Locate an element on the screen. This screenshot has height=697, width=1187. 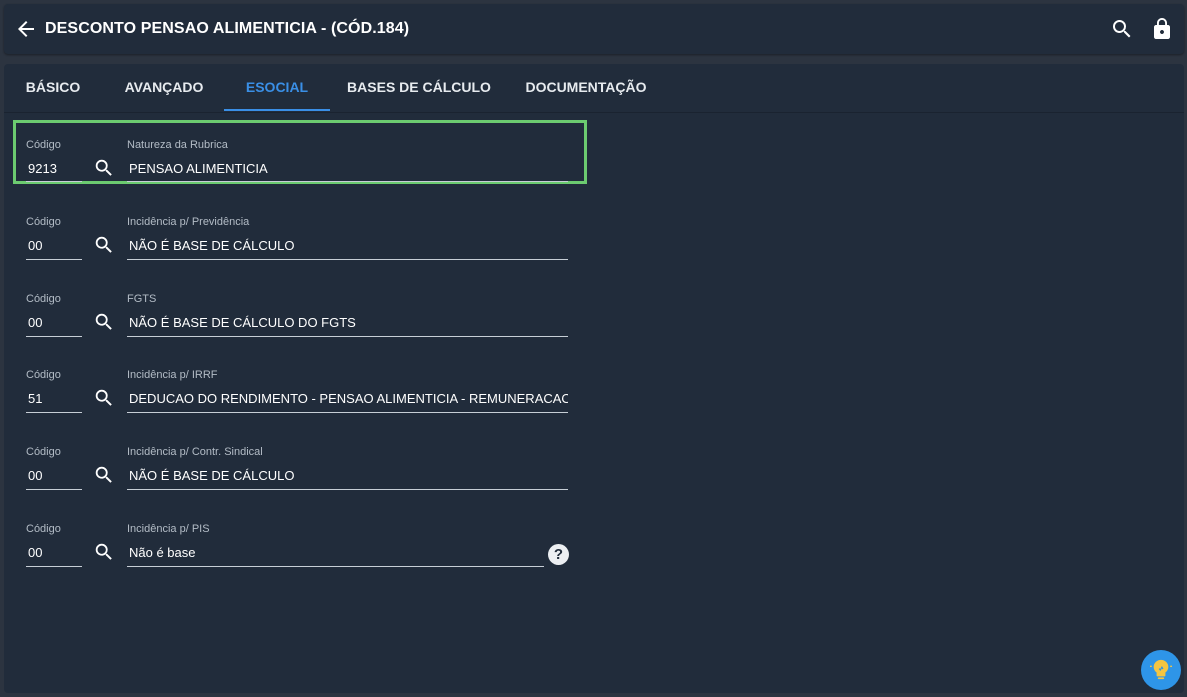
active-tab-indicator is located at coordinates (277, 110).